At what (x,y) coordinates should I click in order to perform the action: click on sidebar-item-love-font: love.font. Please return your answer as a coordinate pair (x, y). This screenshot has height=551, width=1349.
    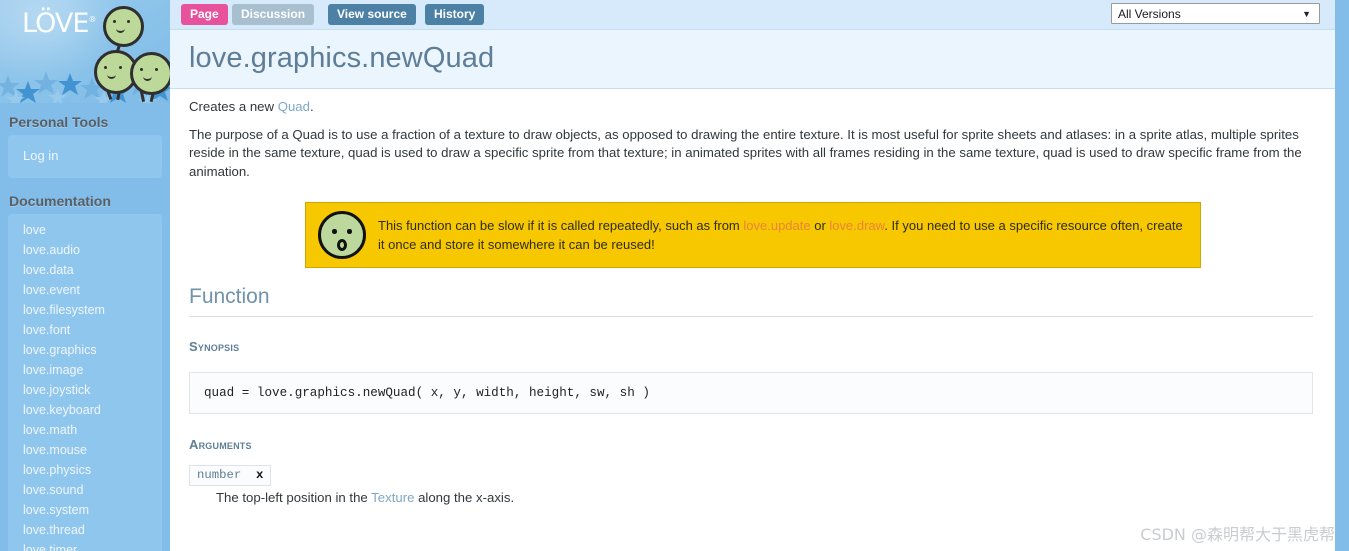
    Looking at the image, I should click on (85, 330).